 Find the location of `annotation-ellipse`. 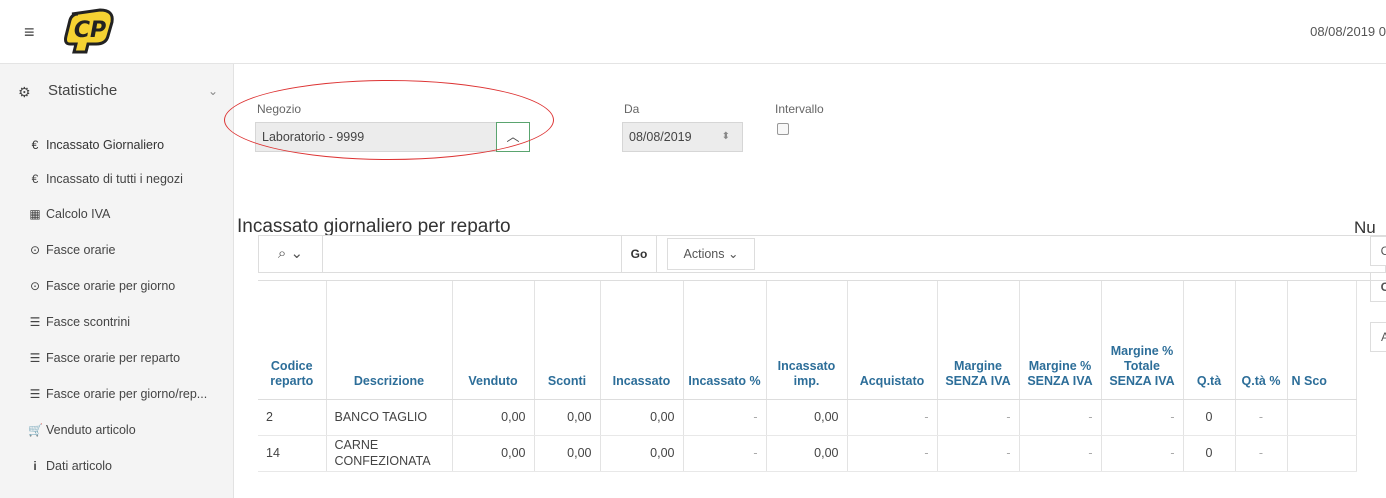

annotation-ellipse is located at coordinates (389, 120).